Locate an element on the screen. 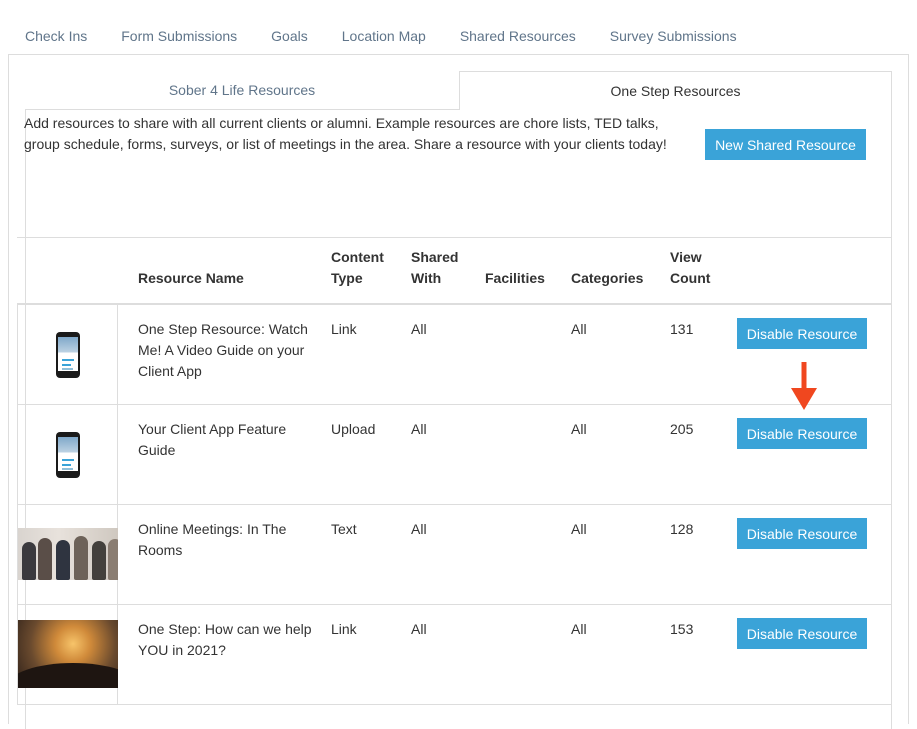  view-count: 153 is located at coordinates (682, 629).